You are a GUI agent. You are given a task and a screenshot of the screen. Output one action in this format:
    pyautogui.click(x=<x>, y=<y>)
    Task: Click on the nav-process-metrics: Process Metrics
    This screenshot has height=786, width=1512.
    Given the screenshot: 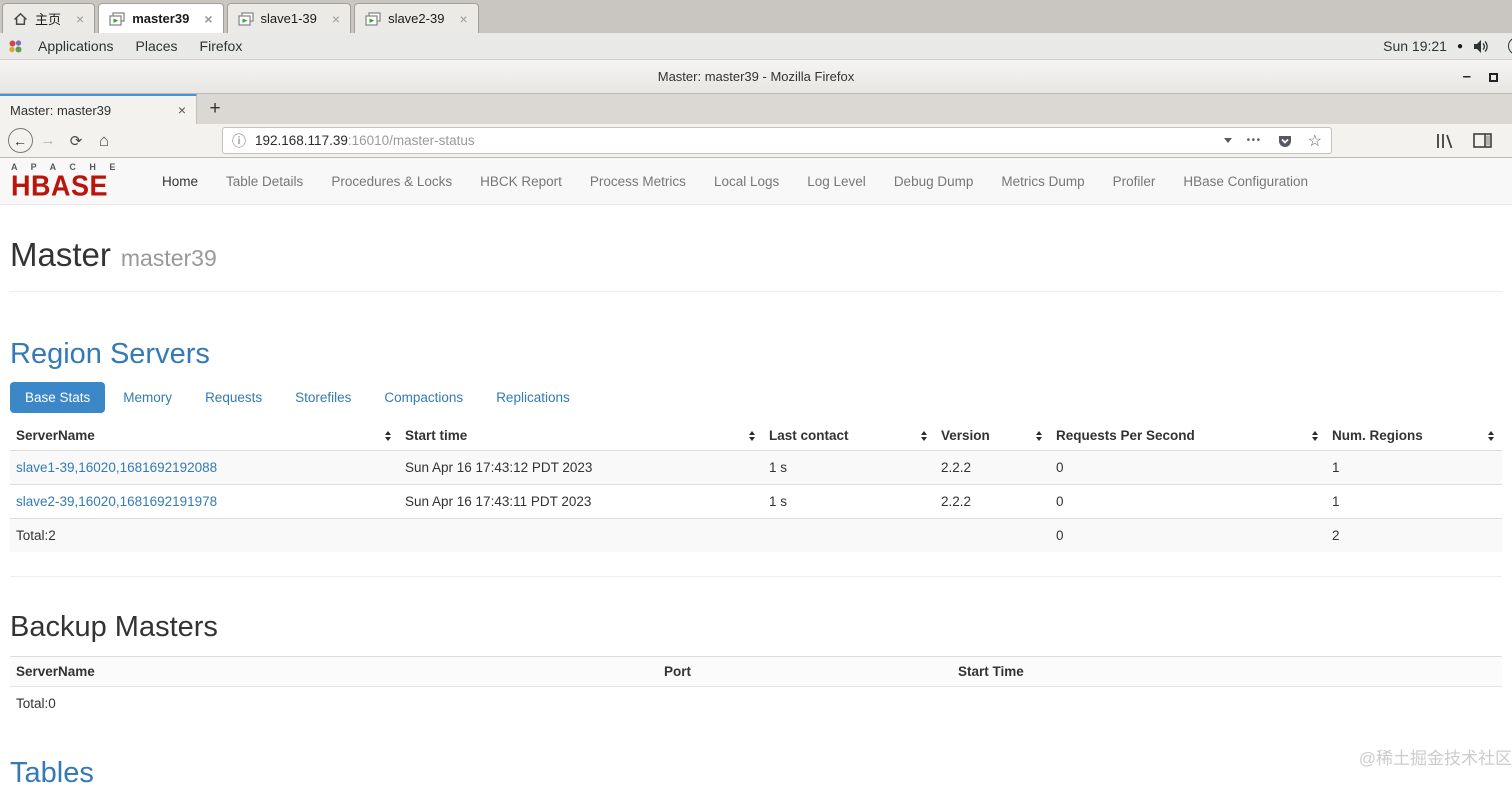 What is the action you would take?
    pyautogui.click(x=638, y=181)
    